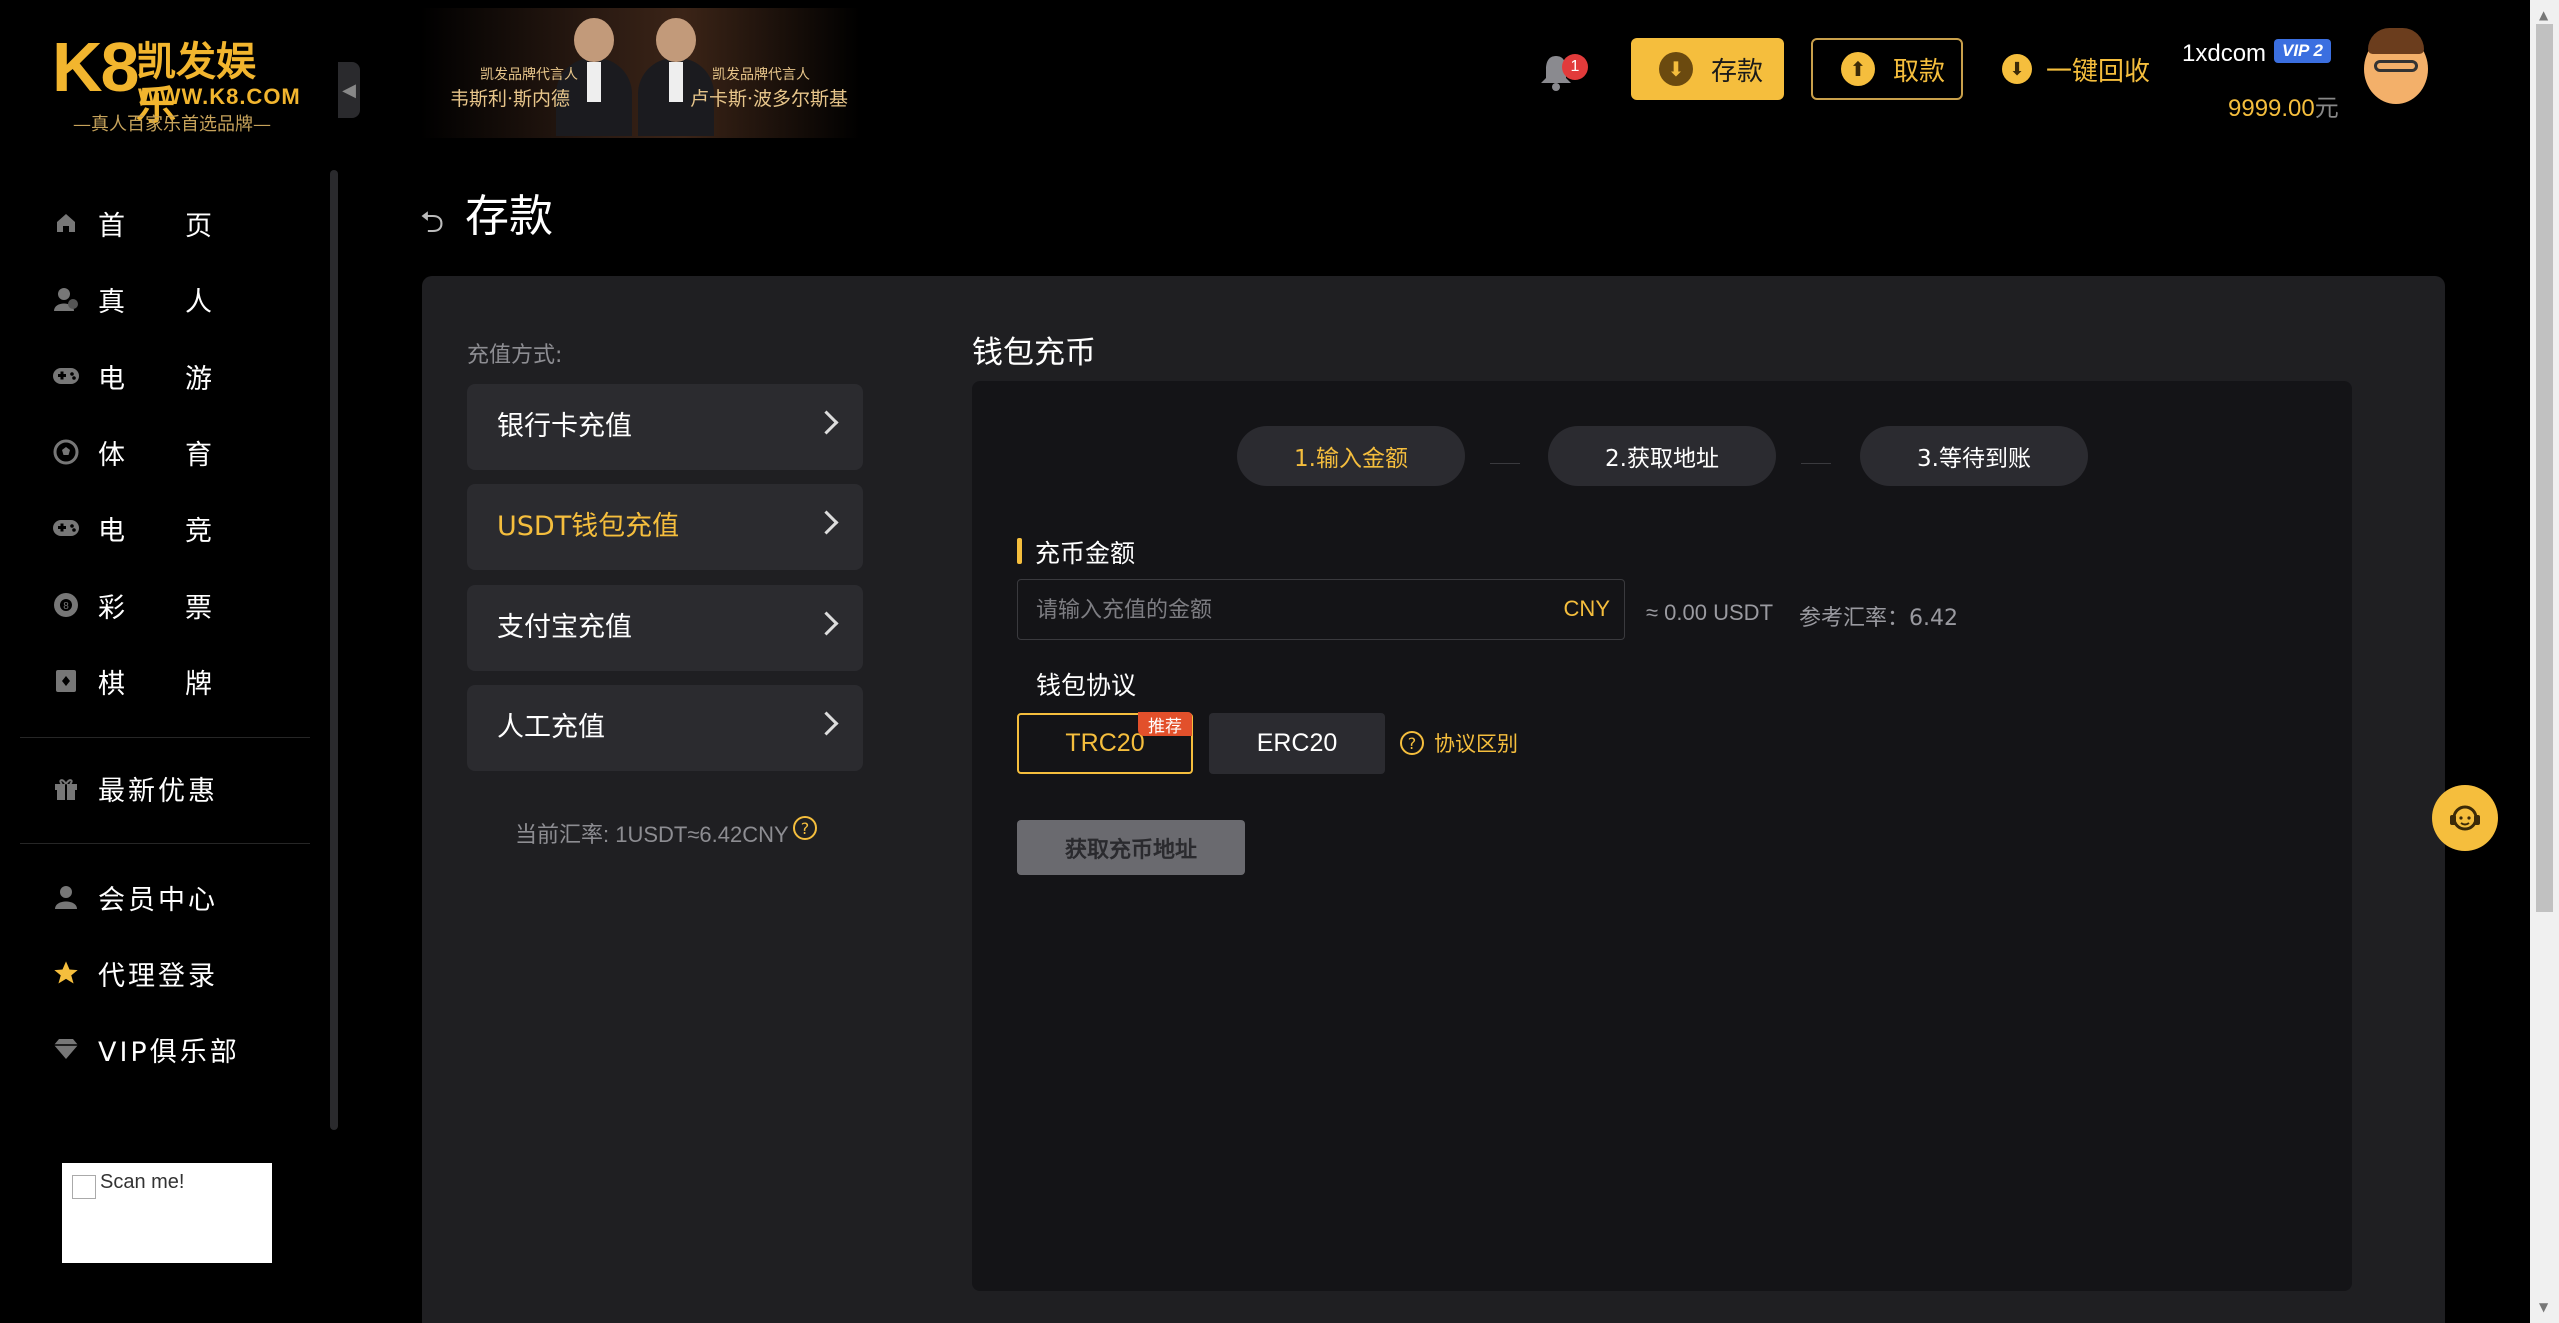 This screenshot has width=2559, height=1323. I want to click on amount-field: CNY, so click(1321, 610).